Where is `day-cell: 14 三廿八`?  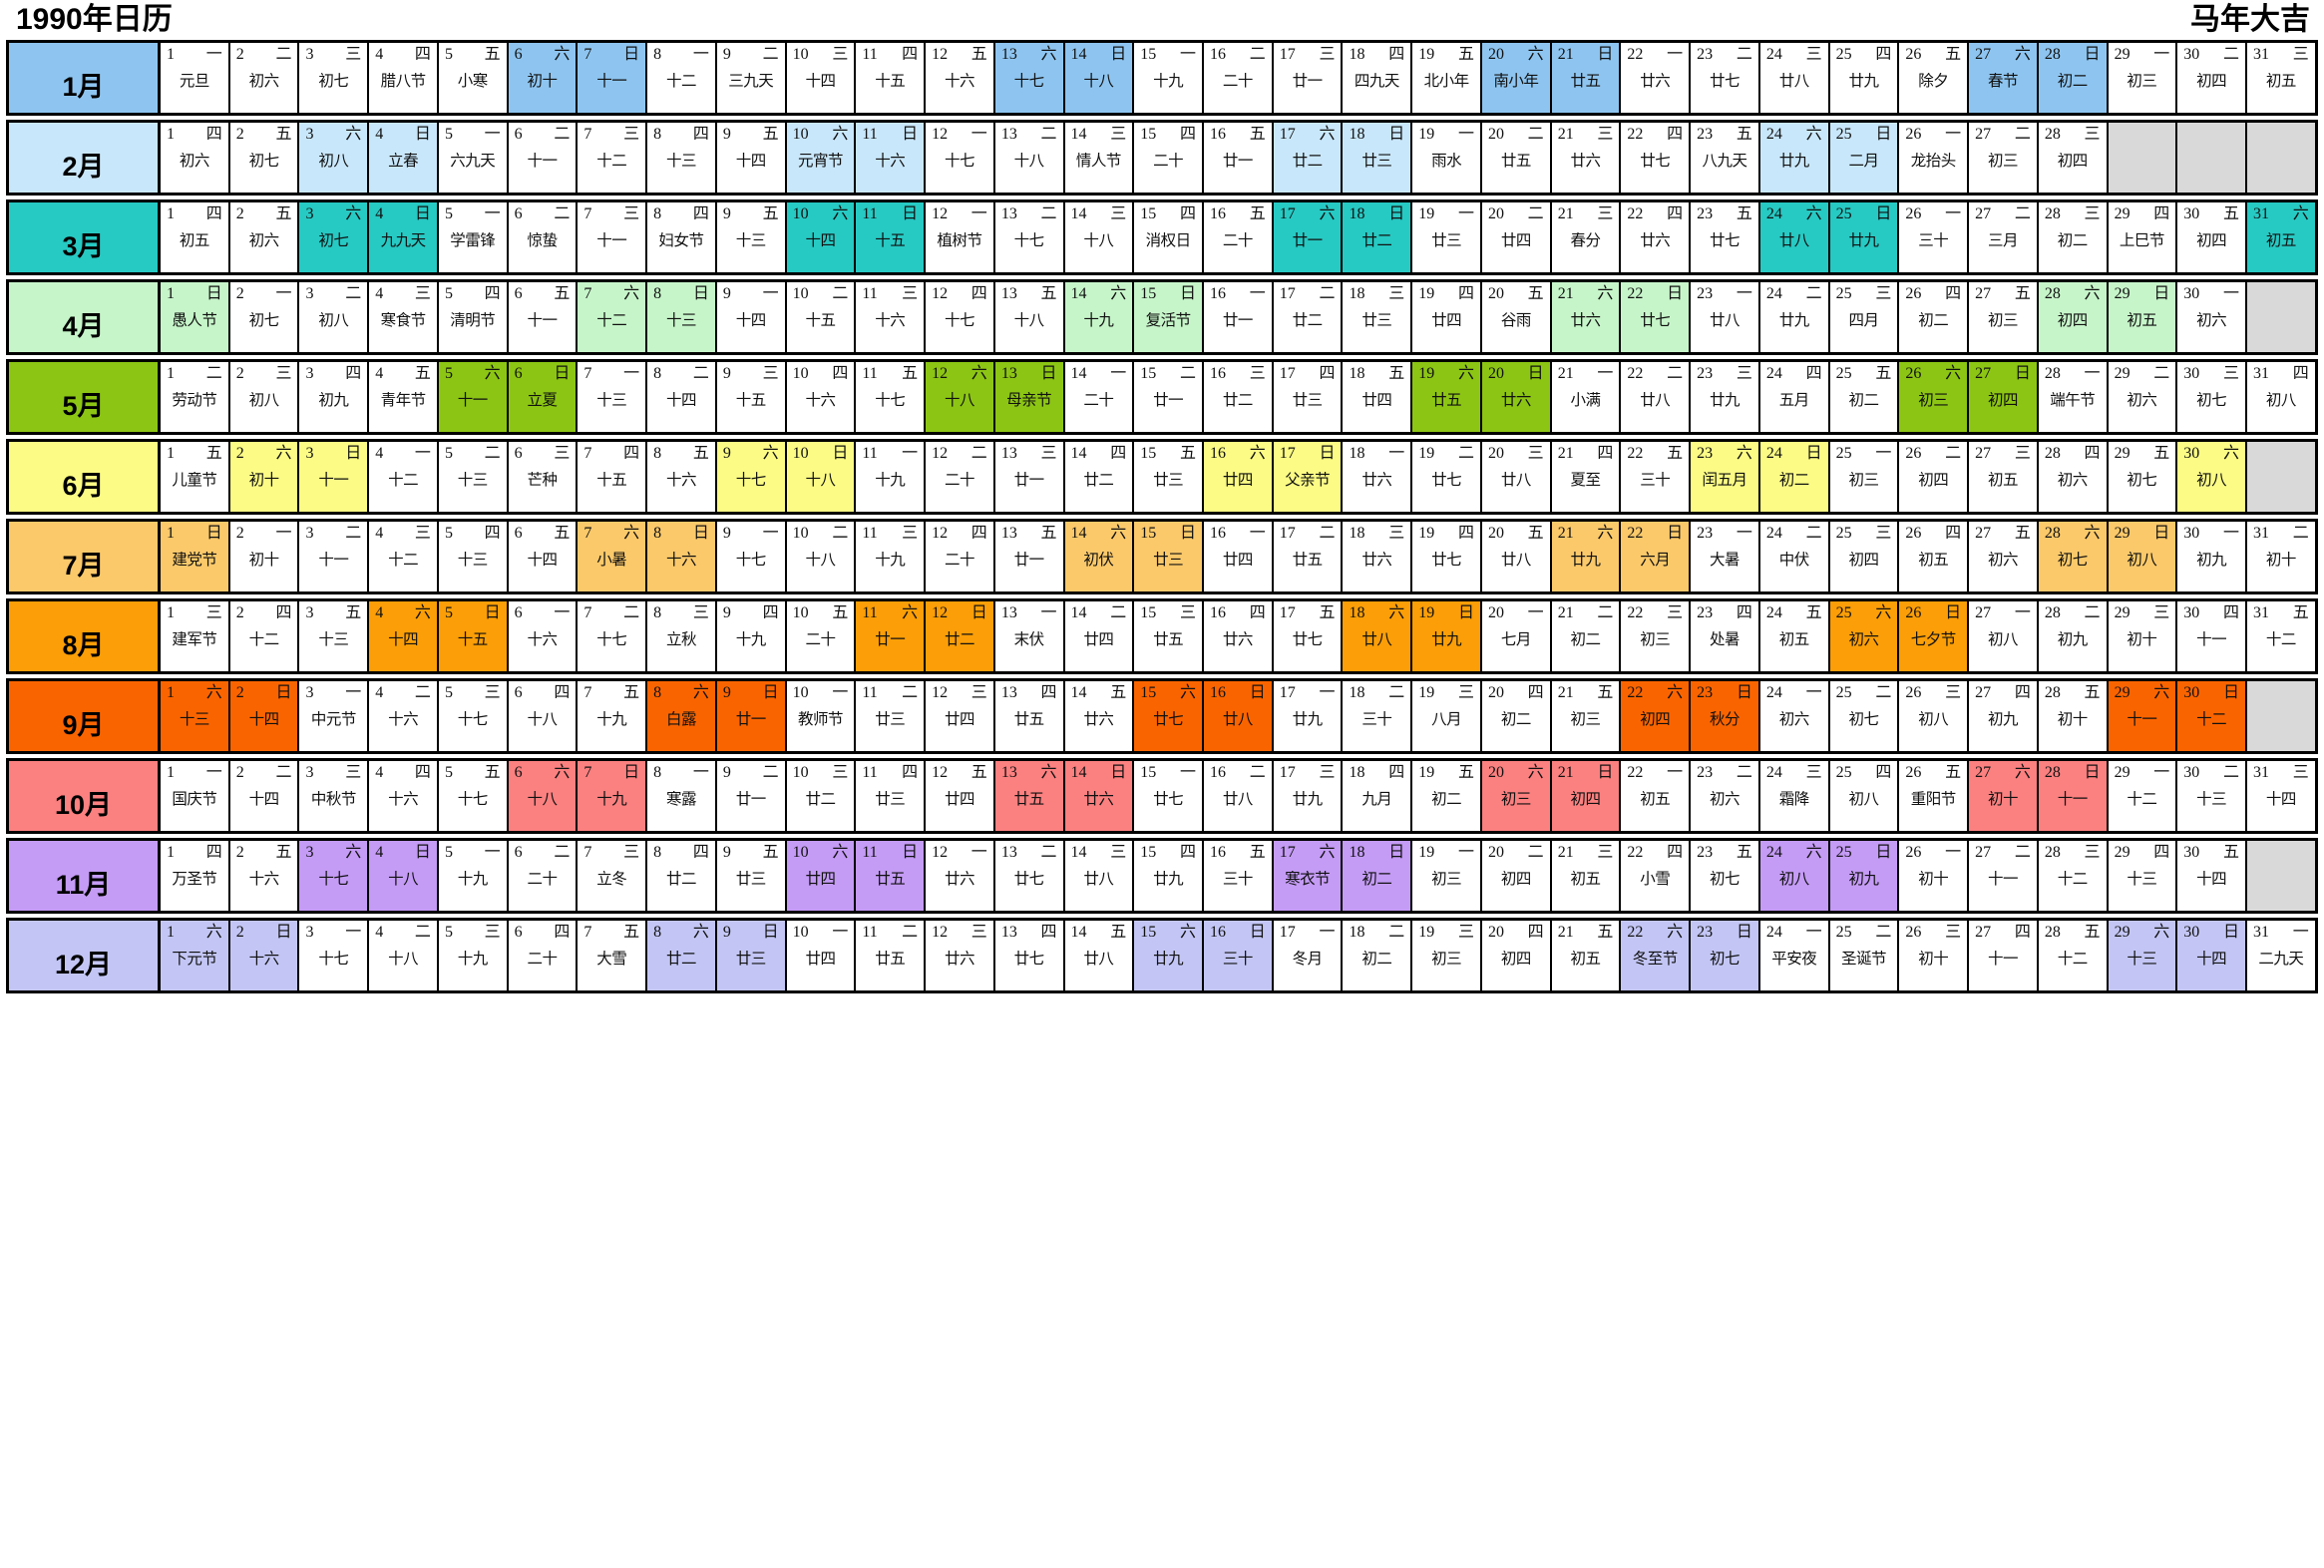
day-cell: 14 三廿八 is located at coordinates (1099, 876).